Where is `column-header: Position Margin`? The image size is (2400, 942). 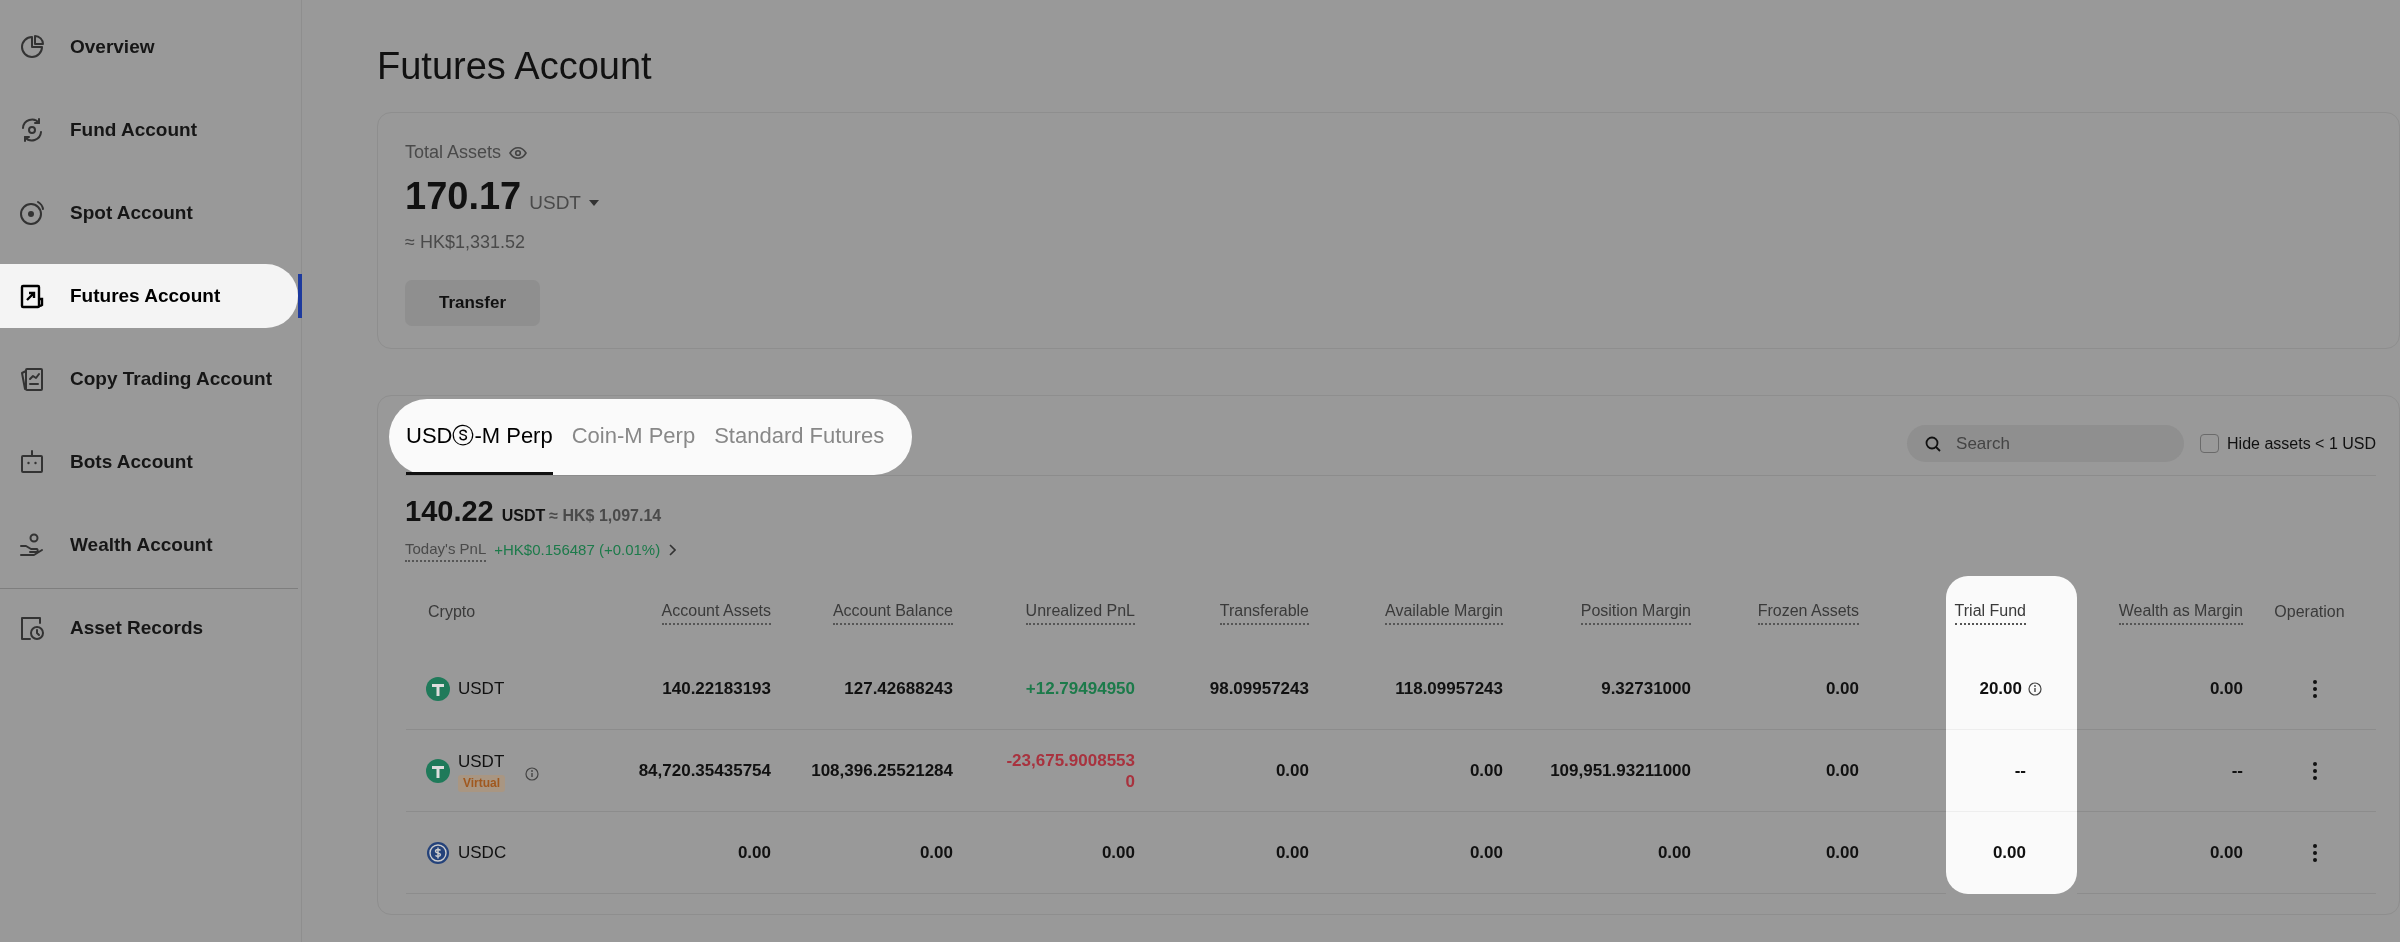 column-header: Position Margin is located at coordinates (1597, 612).